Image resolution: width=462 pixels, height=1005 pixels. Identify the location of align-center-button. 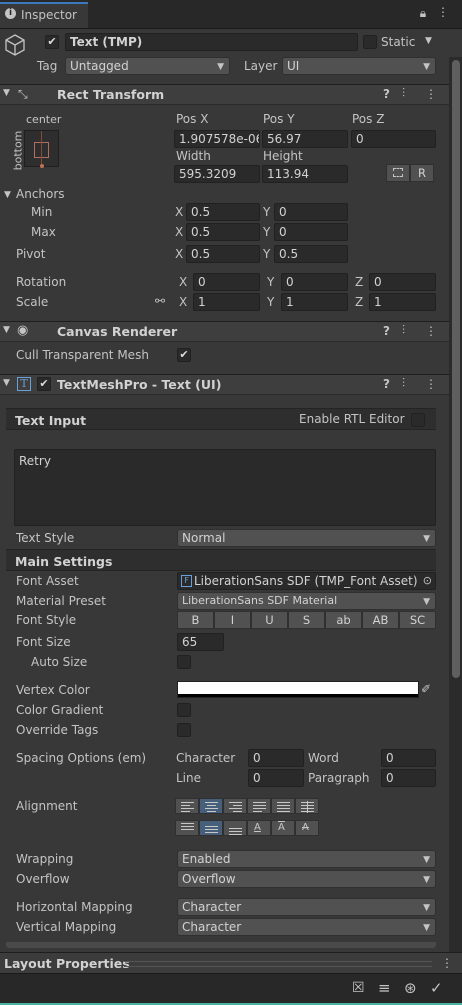
(211, 806).